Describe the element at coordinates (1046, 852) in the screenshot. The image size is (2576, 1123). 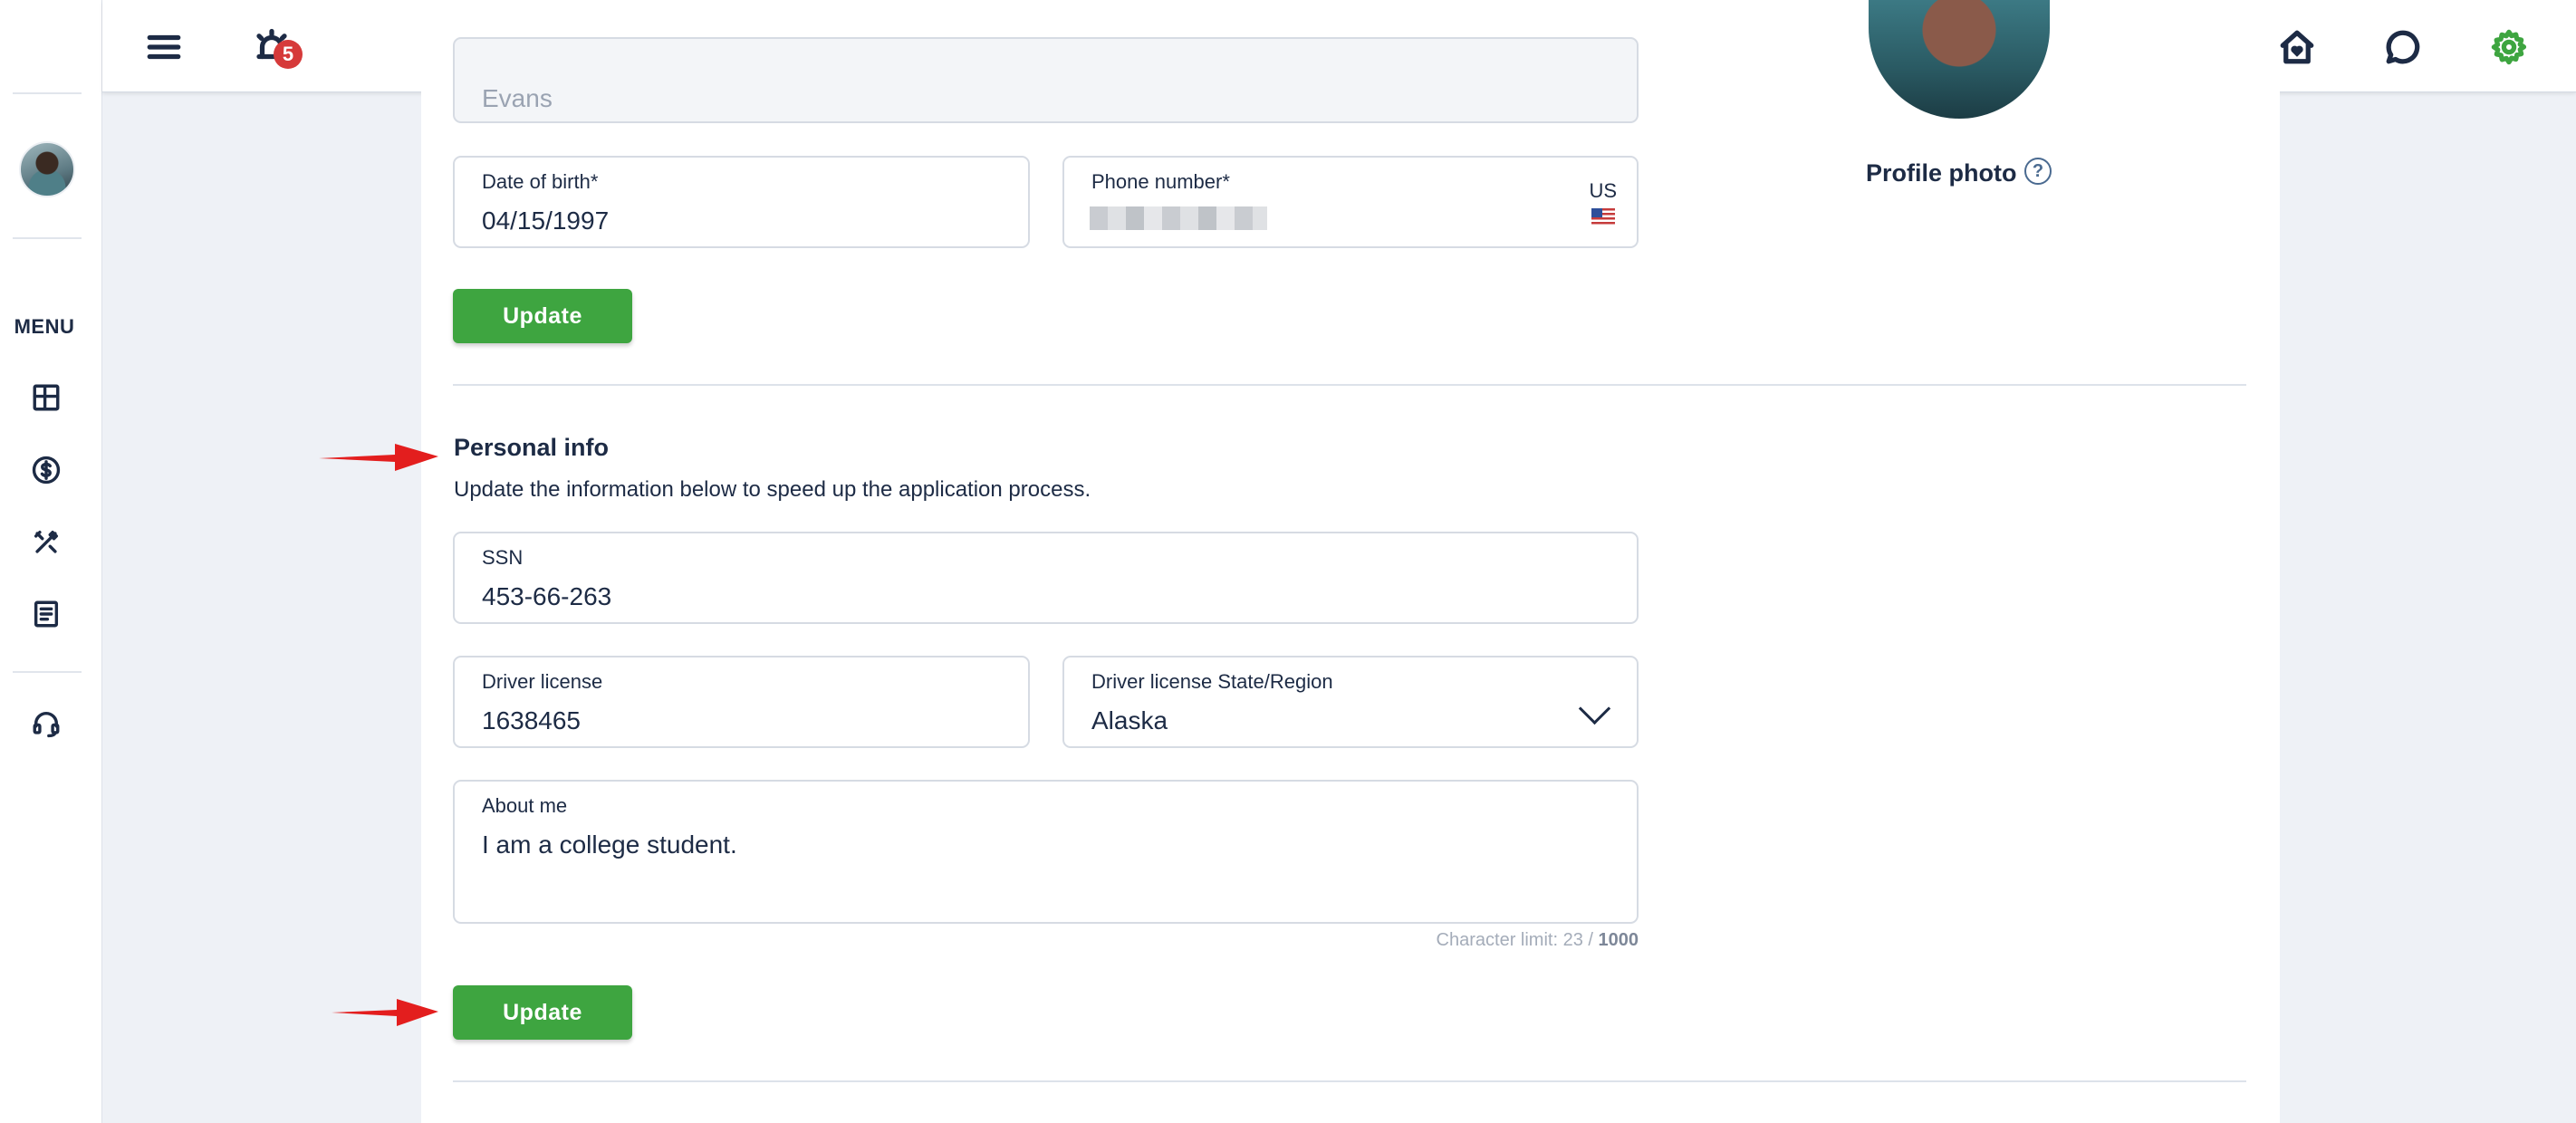
I see `about-me-textarea: About me I am a college student.` at that location.